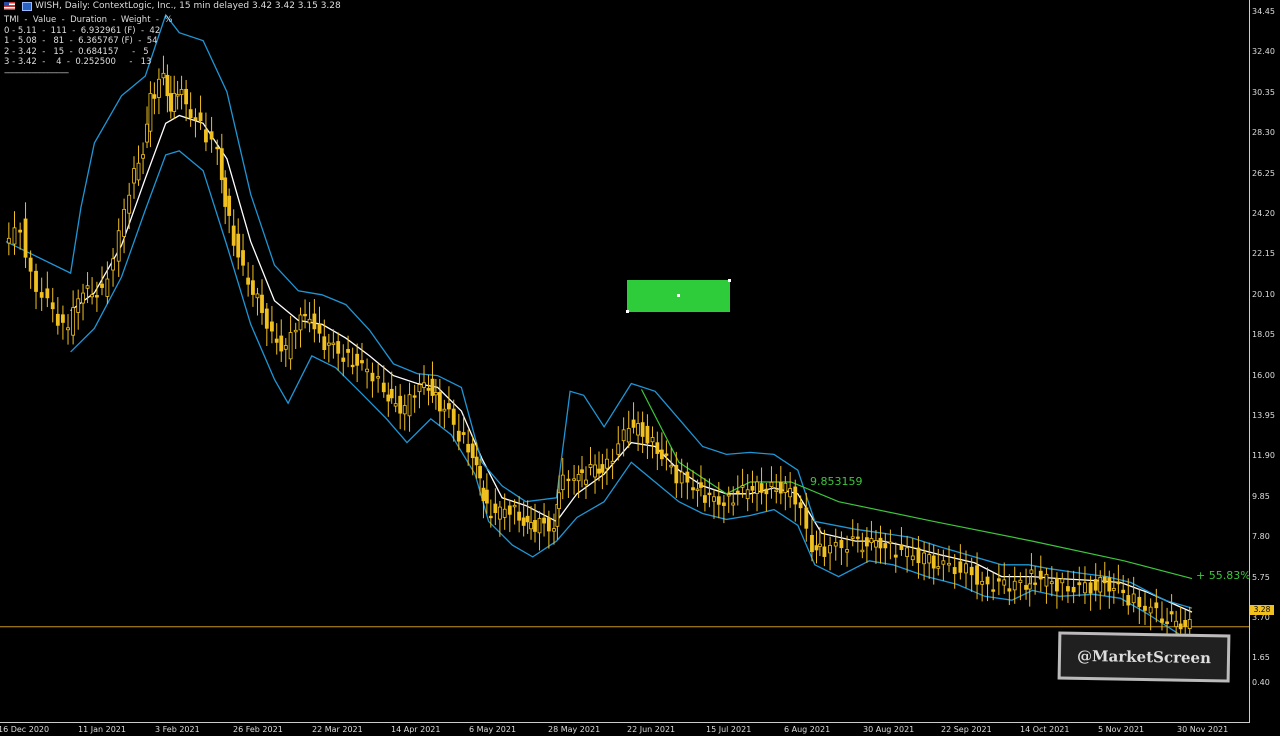 The height and width of the screenshot is (736, 1280). I want to click on y-tick-label: 13.95, so click(1263, 415).